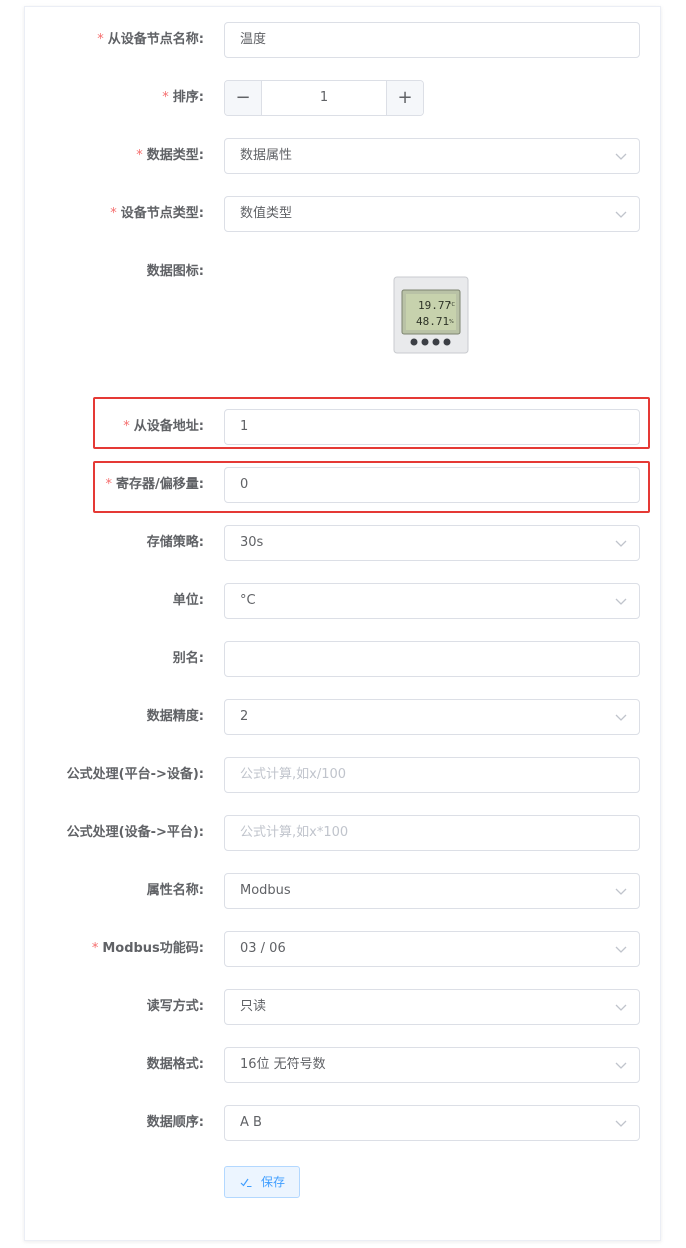 The image size is (686, 1248). What do you see at coordinates (432, 485) in the screenshot?
I see `register-offset-input: 0` at bounding box center [432, 485].